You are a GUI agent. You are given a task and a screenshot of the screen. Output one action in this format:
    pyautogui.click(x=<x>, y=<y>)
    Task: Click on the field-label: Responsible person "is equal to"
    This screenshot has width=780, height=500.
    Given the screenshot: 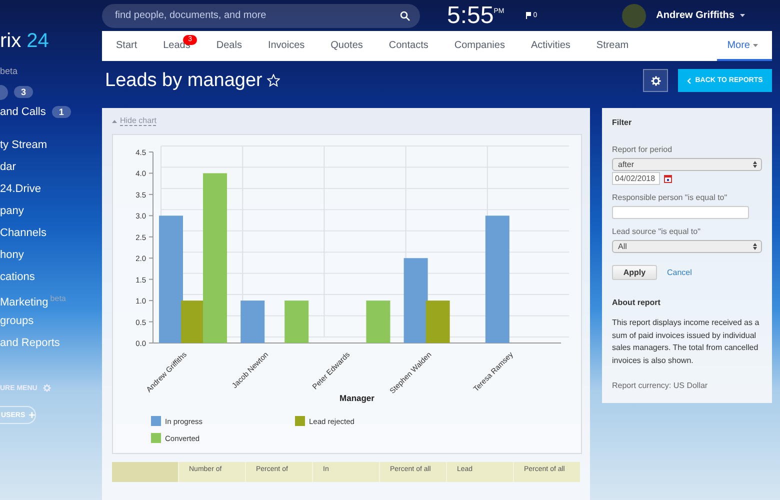 What is the action you would take?
    pyautogui.click(x=670, y=197)
    